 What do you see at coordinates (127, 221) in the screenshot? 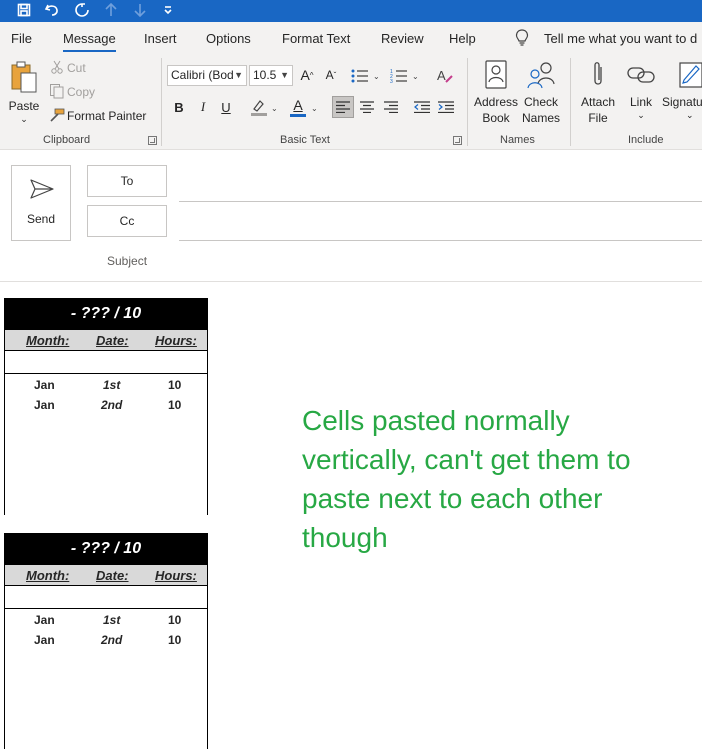
I see `cc-button: Cc` at bounding box center [127, 221].